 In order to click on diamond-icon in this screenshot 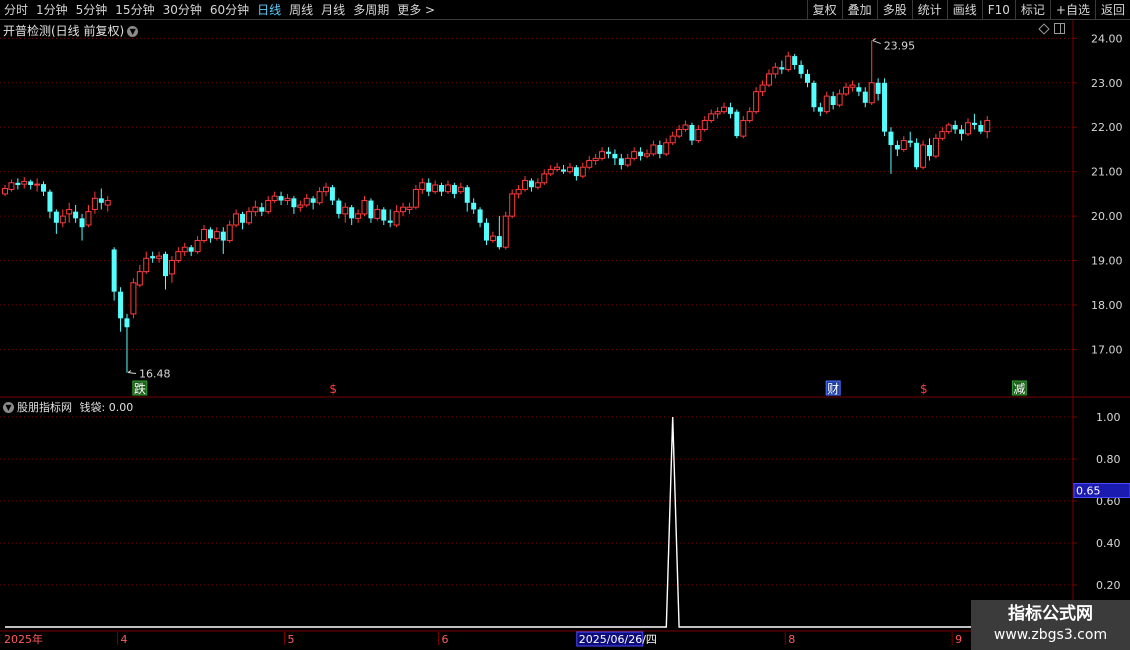, I will do `click(1044, 28)`.